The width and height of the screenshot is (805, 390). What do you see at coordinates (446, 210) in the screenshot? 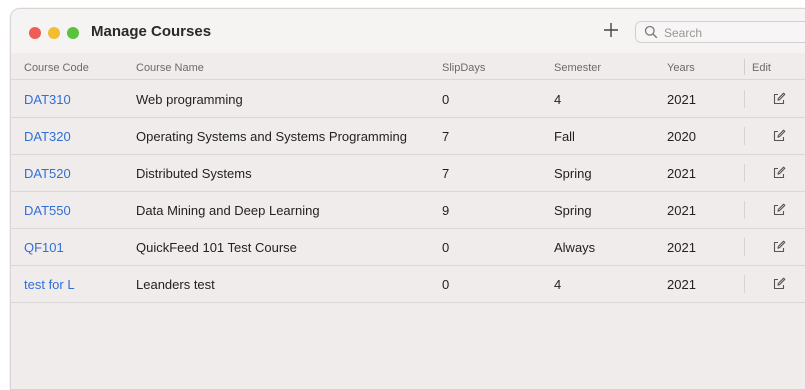
I see `slipdays-value: 9` at bounding box center [446, 210].